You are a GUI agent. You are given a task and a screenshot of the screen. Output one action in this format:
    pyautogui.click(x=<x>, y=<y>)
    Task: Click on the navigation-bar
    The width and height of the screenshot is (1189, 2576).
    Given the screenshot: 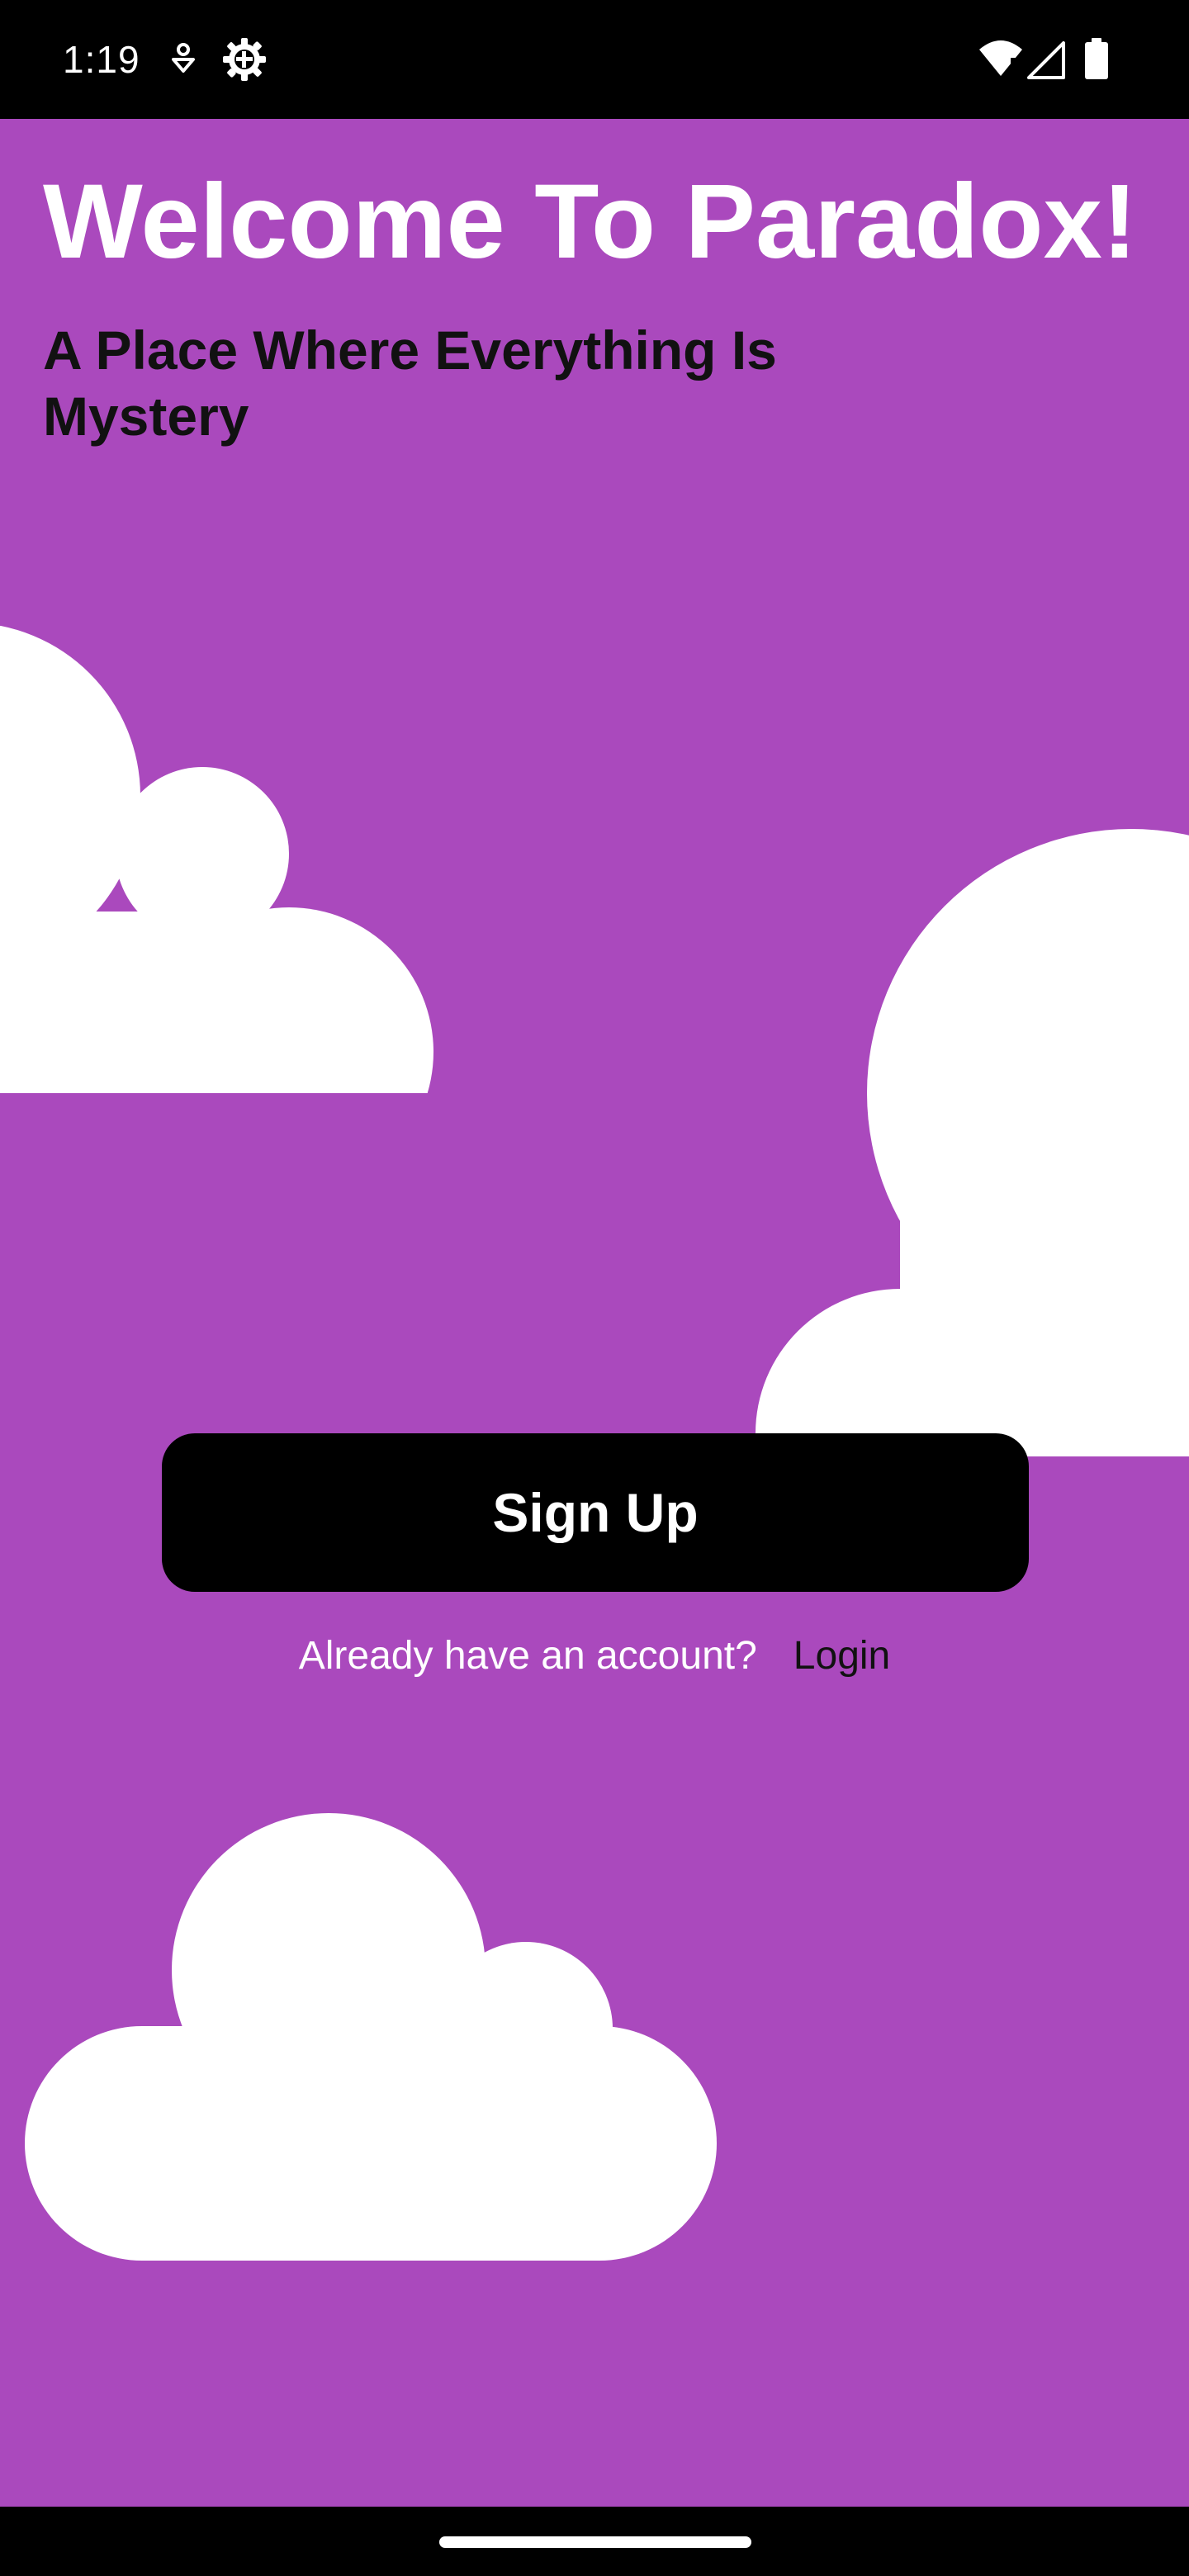 What is the action you would take?
    pyautogui.click(x=594, y=2541)
    